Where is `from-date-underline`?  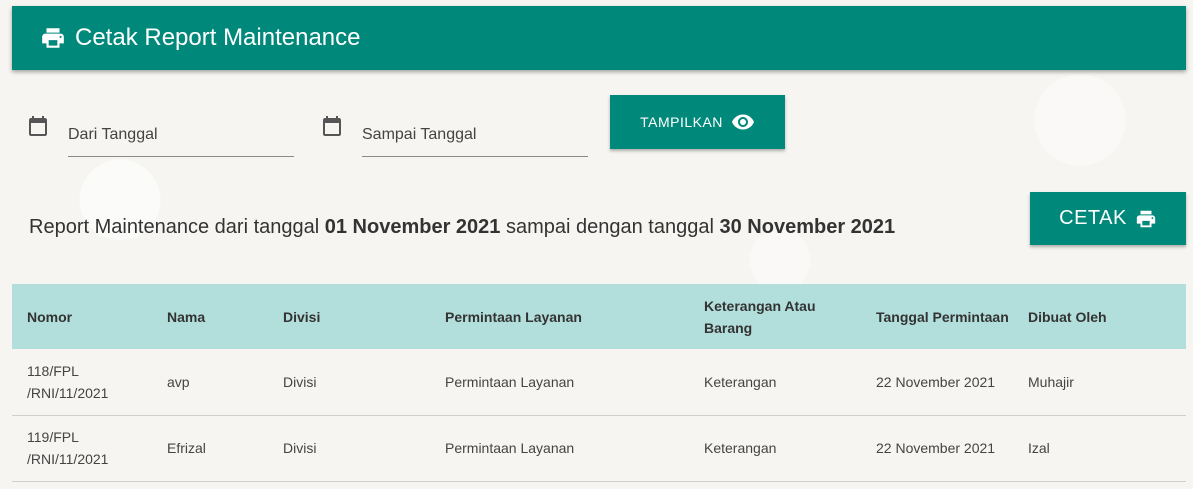 from-date-underline is located at coordinates (181, 156).